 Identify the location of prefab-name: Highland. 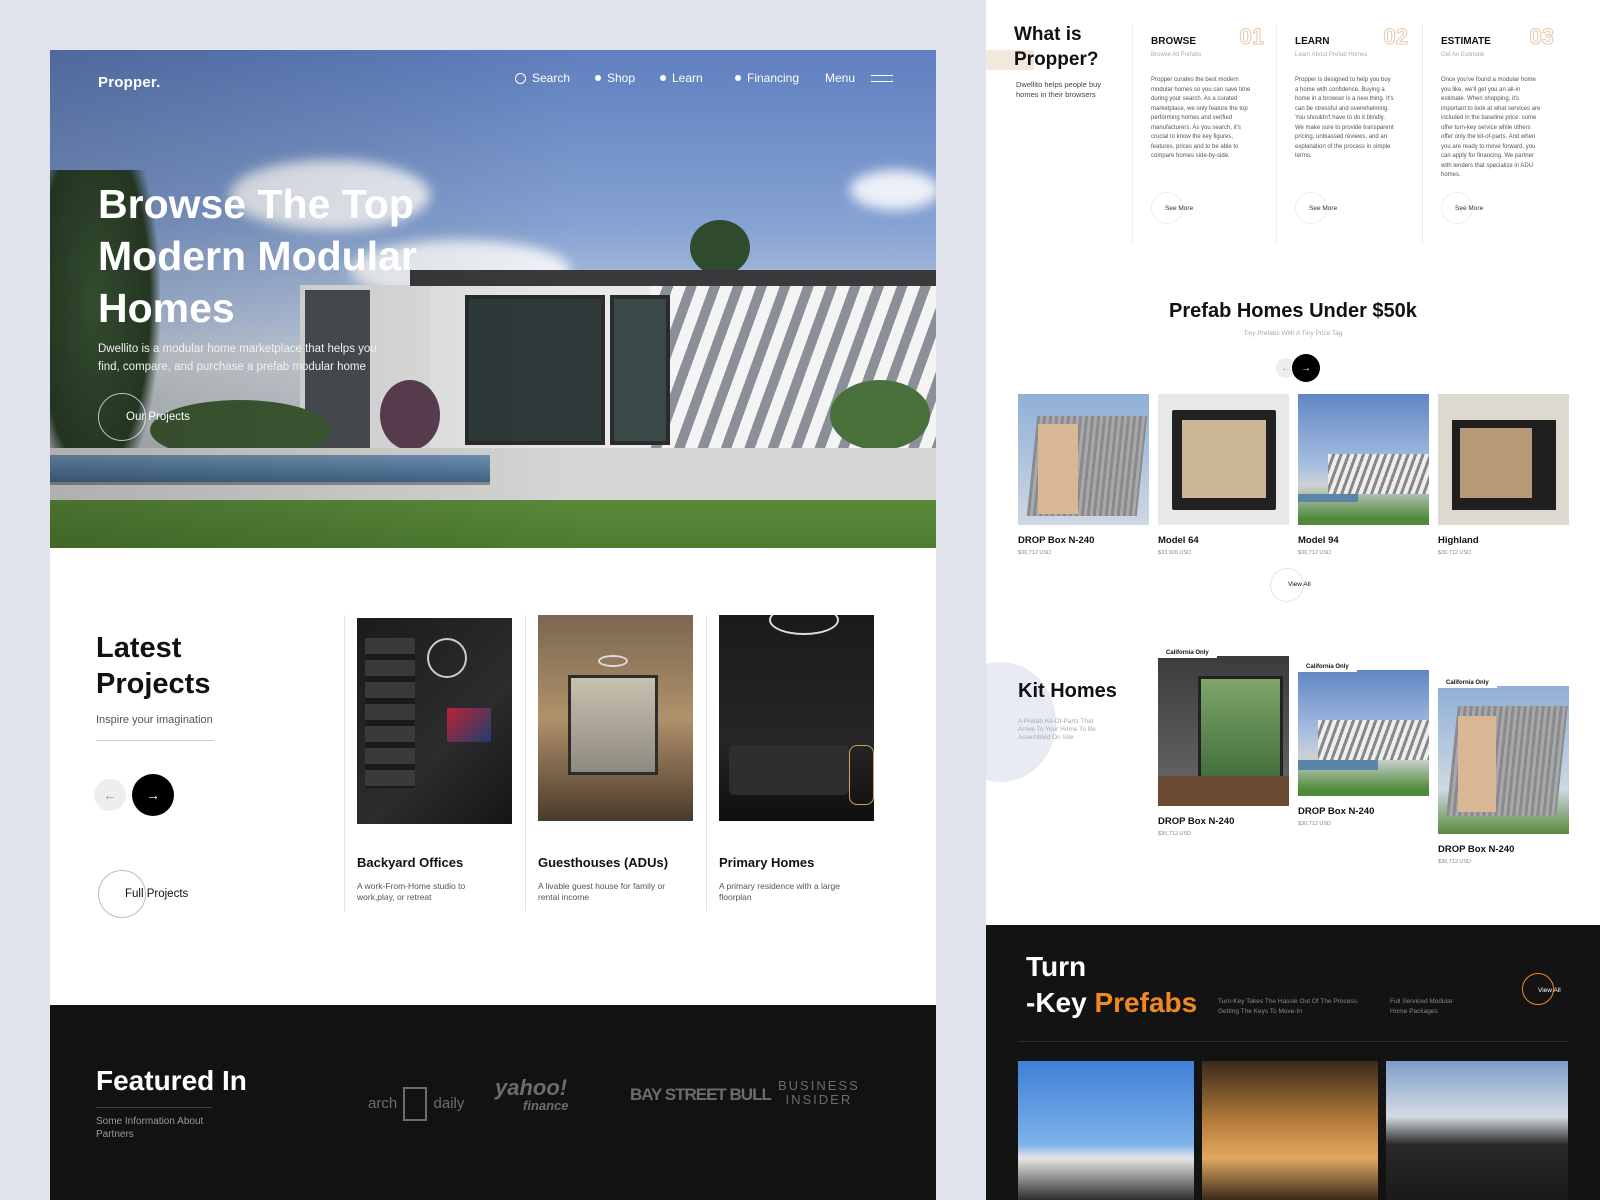
(1458, 540).